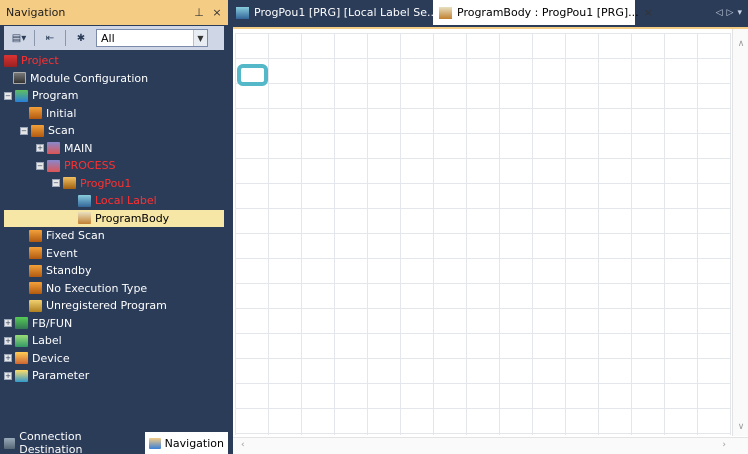 This screenshot has width=748, height=454. What do you see at coordinates (52, 323) in the screenshot?
I see `tree-item-label: FB/FUN` at bounding box center [52, 323].